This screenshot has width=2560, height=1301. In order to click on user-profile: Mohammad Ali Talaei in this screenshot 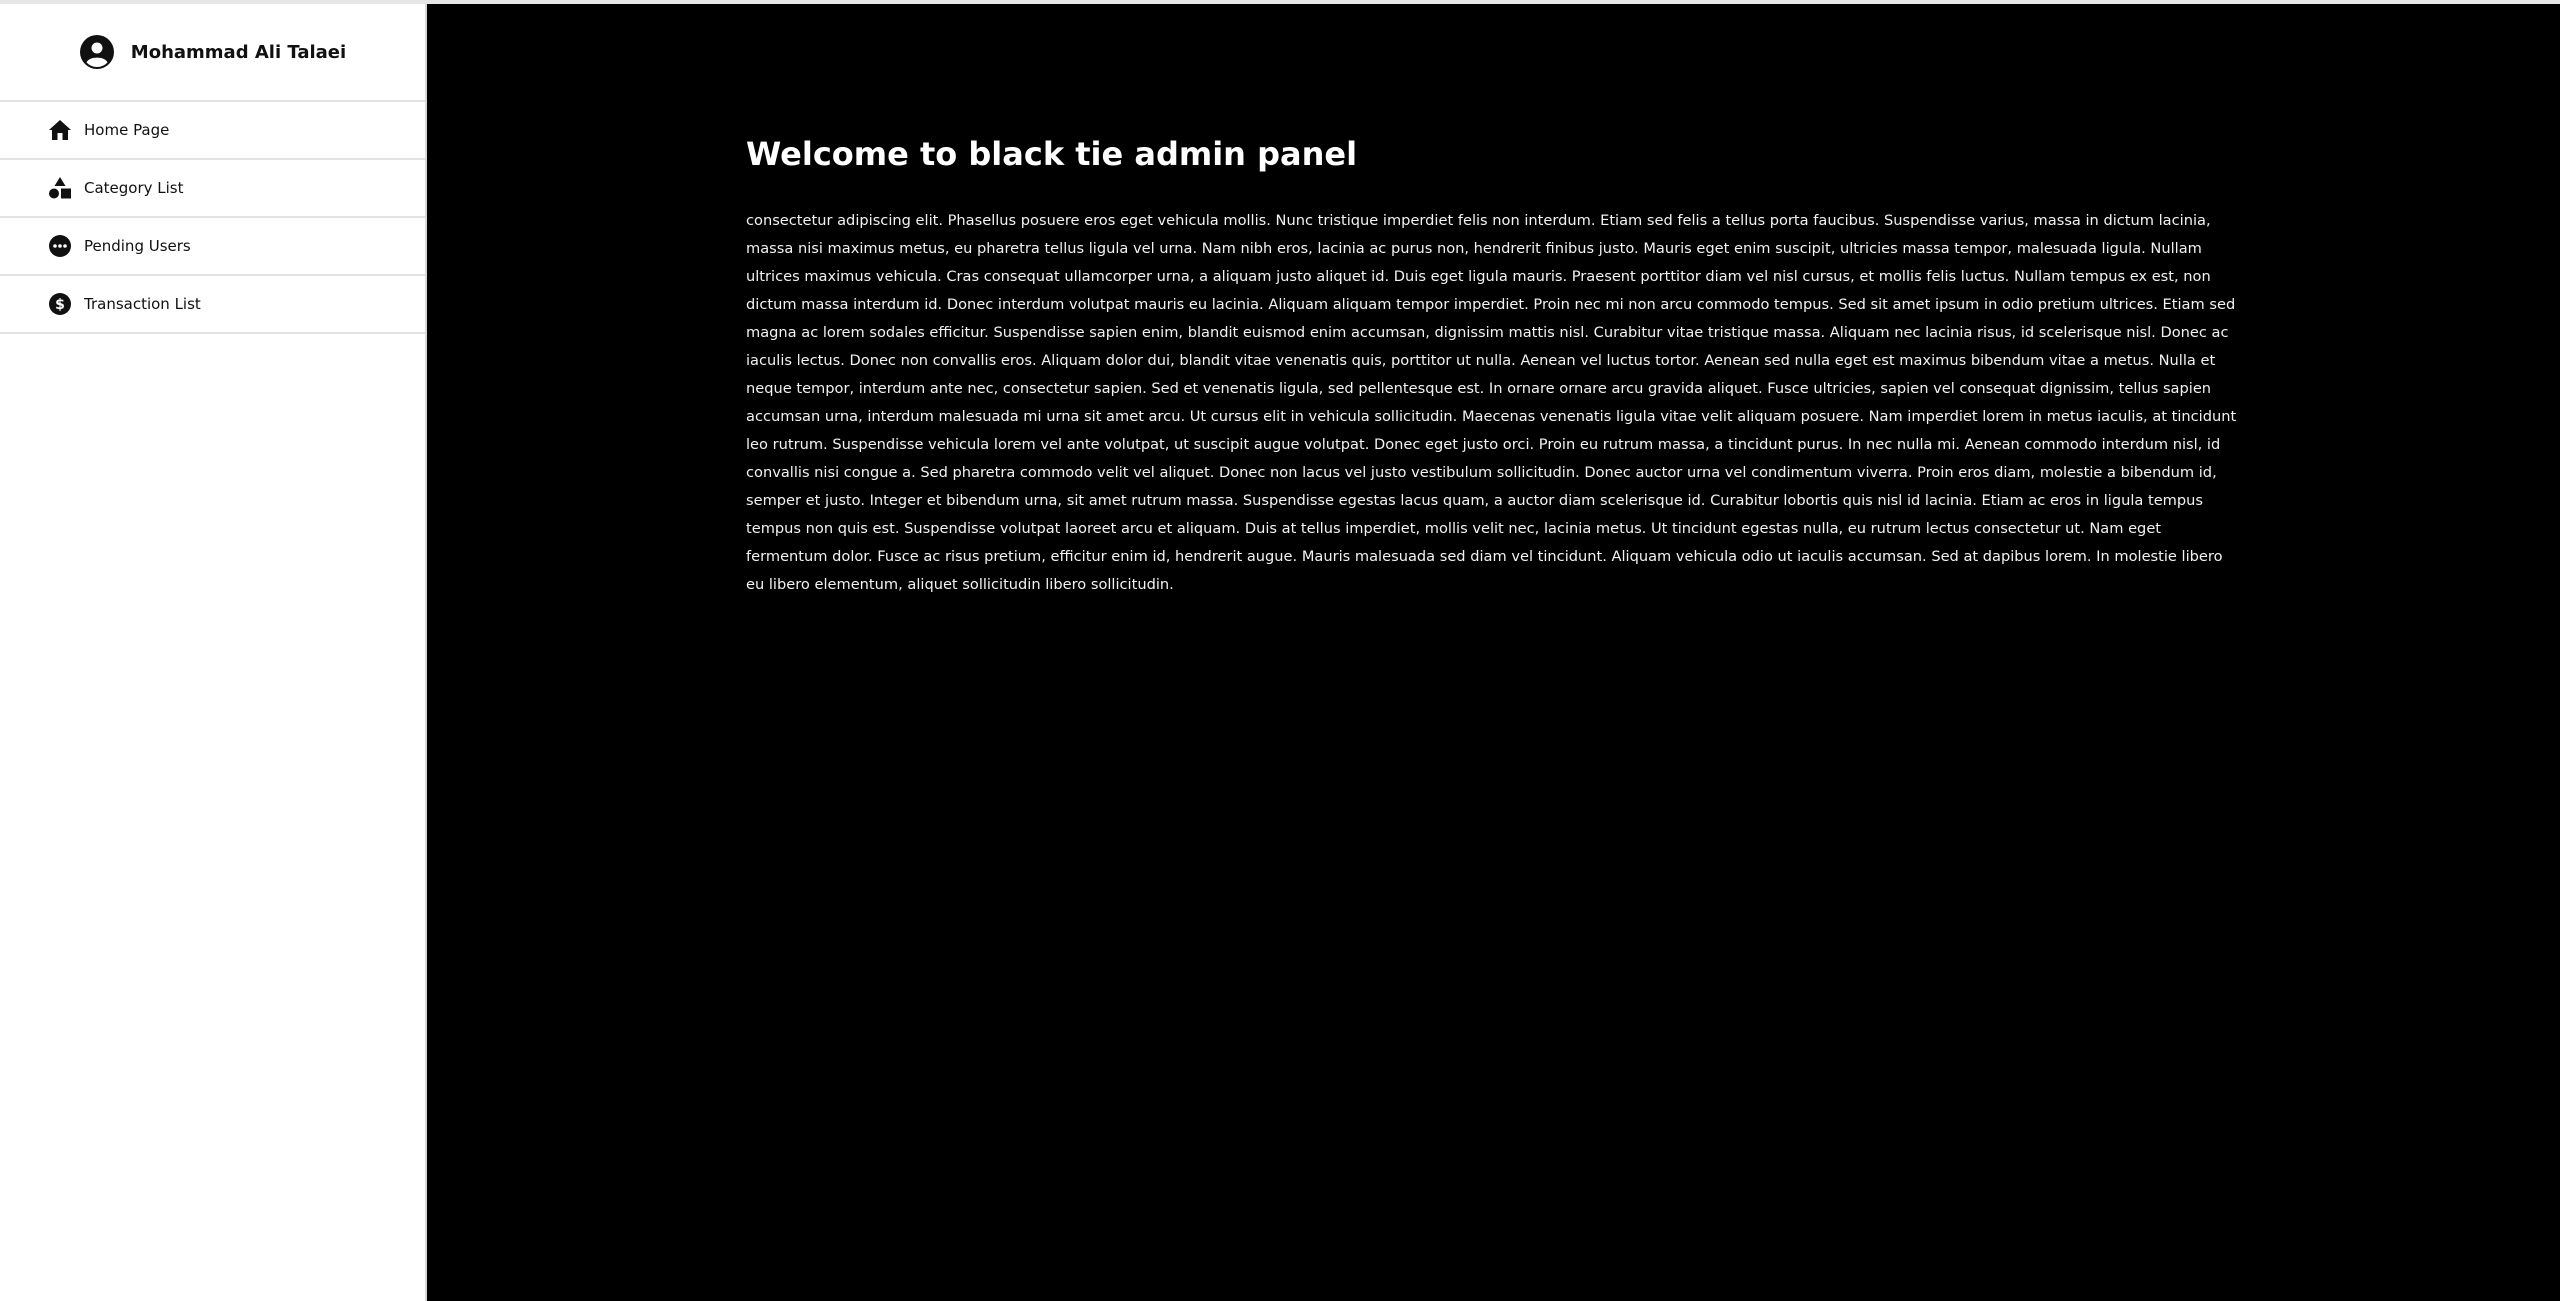, I will do `click(212, 53)`.